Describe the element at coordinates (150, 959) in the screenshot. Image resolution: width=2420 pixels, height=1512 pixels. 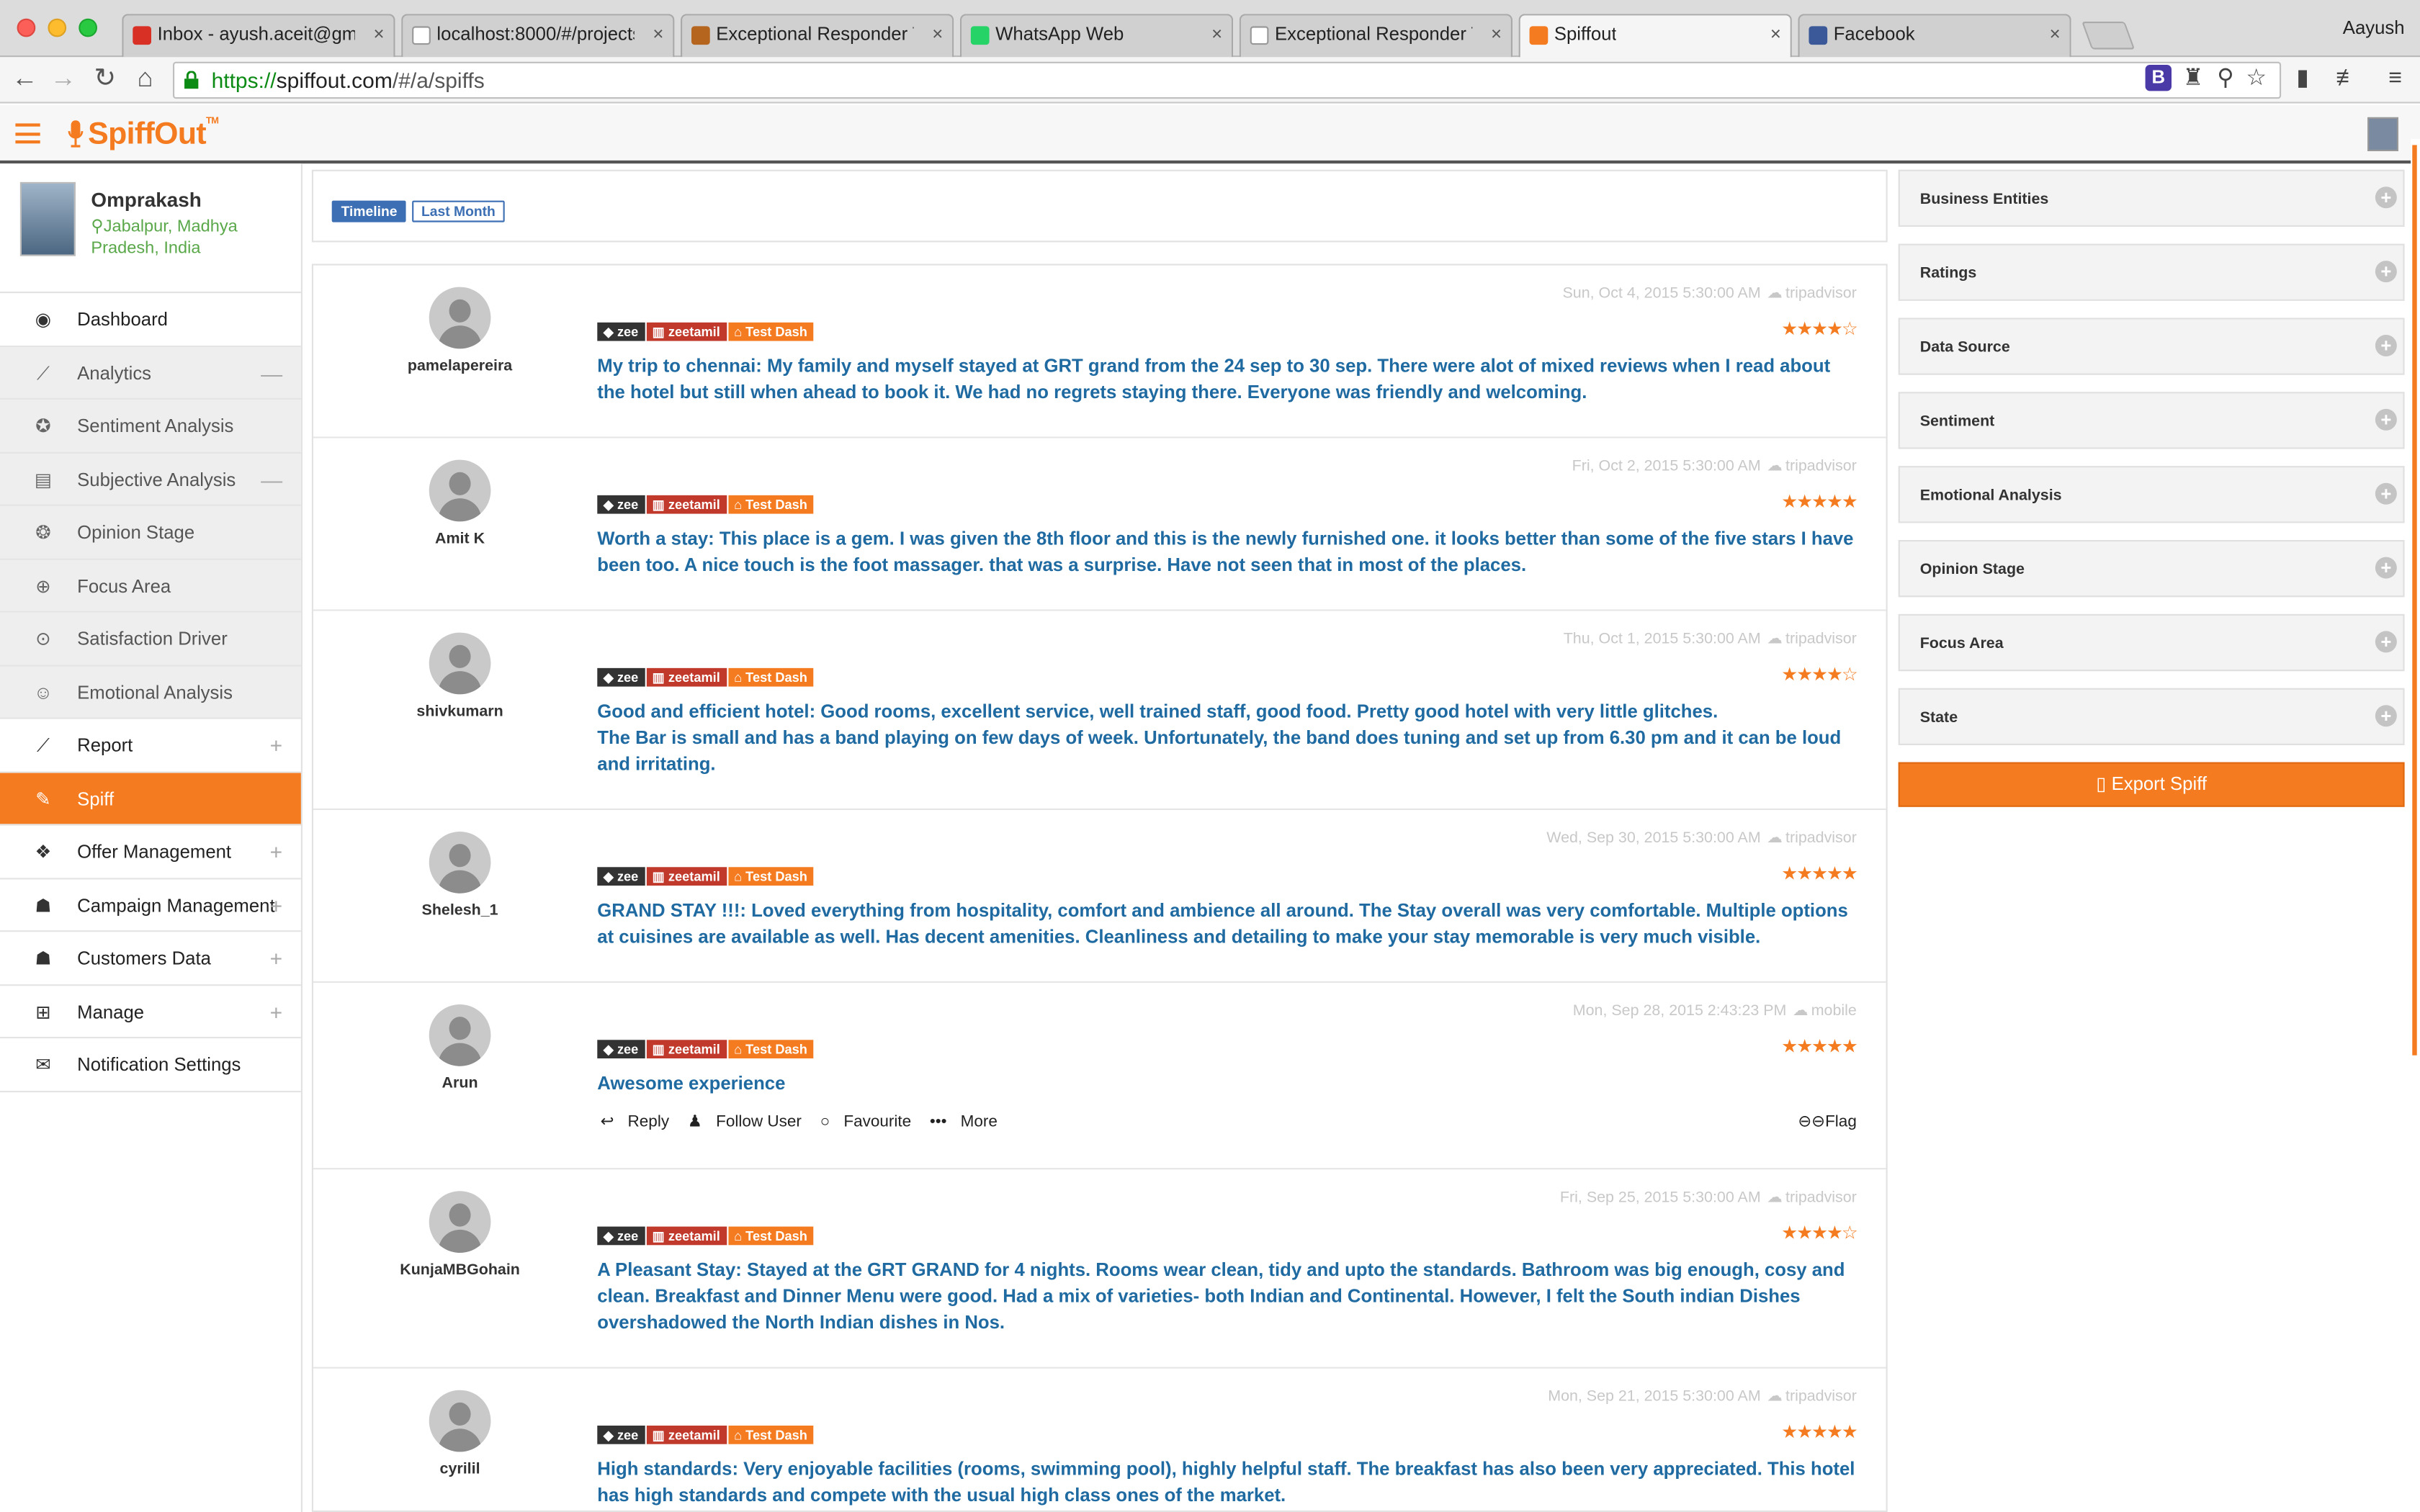
I see `sidebar-item: ☗ Customers Data +` at that location.